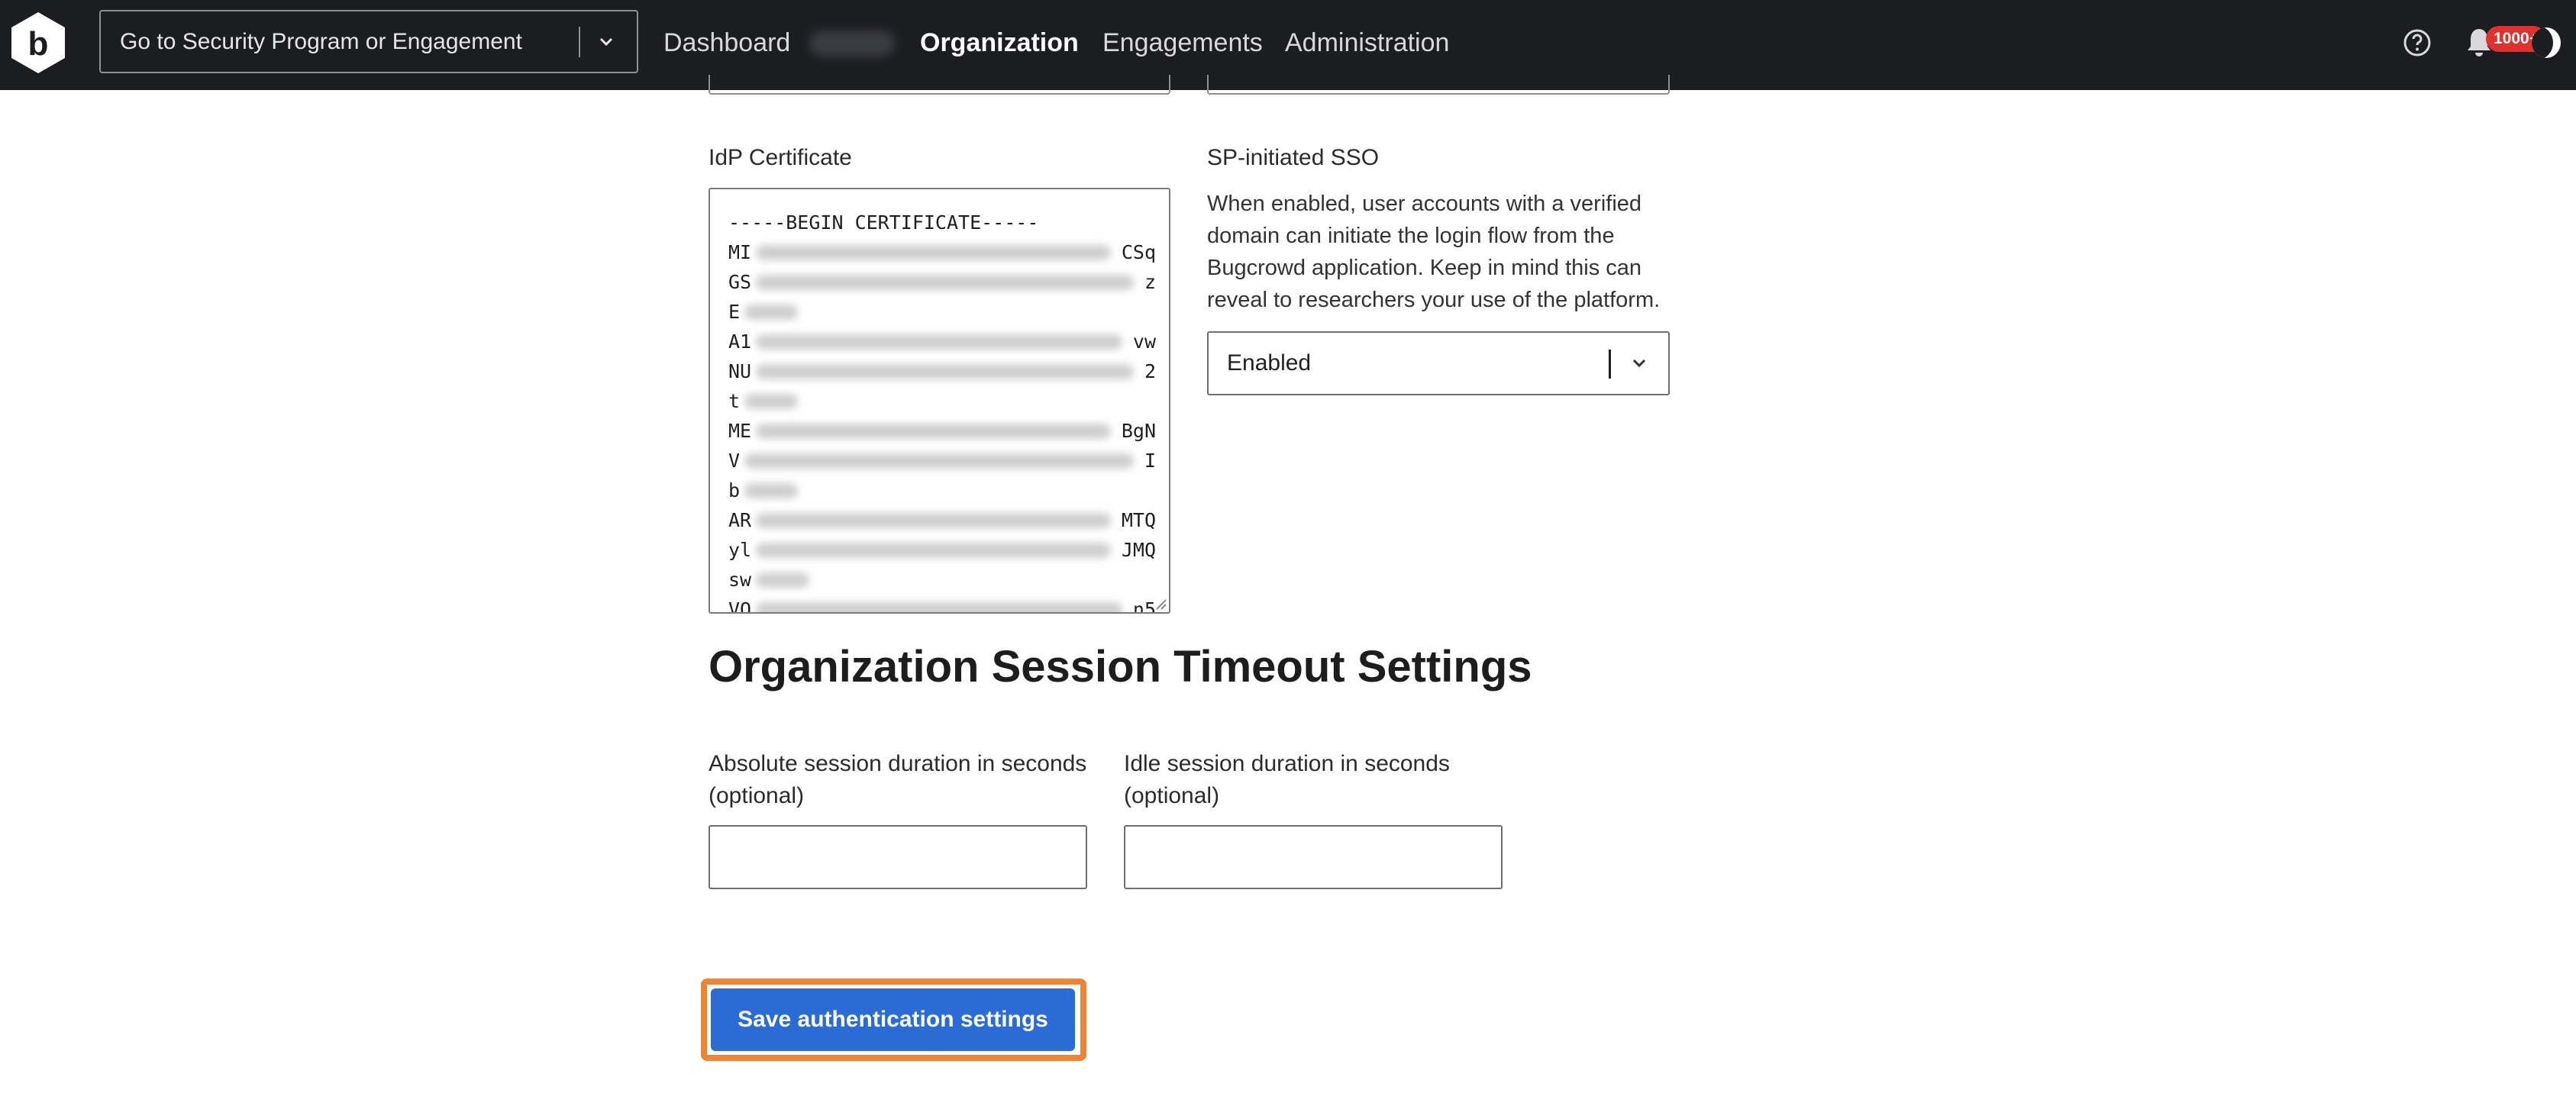  I want to click on certificate-line: -----BEGIN CERTIFICATE-----, so click(942, 222).